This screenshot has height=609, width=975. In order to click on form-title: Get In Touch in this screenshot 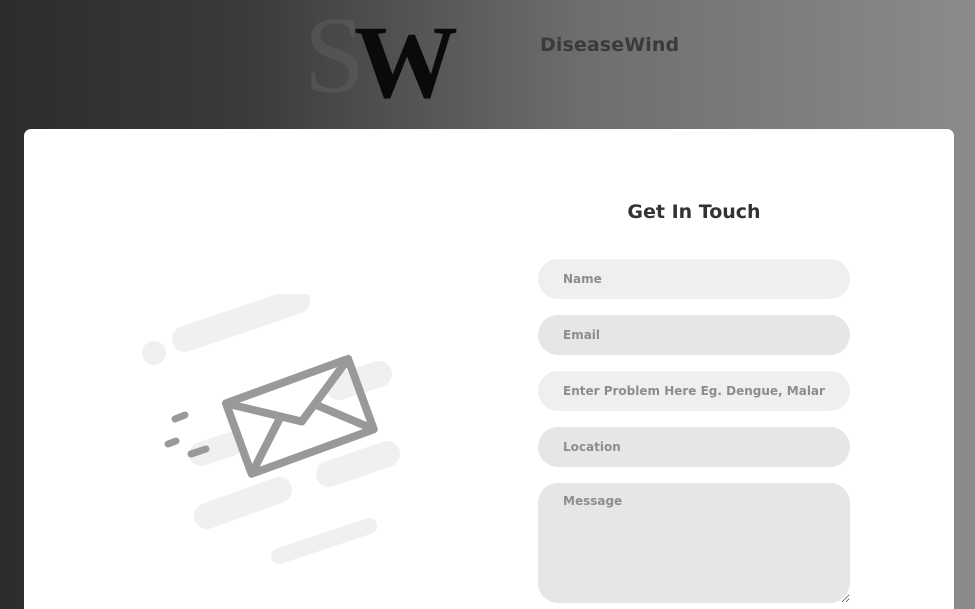, I will do `click(694, 212)`.